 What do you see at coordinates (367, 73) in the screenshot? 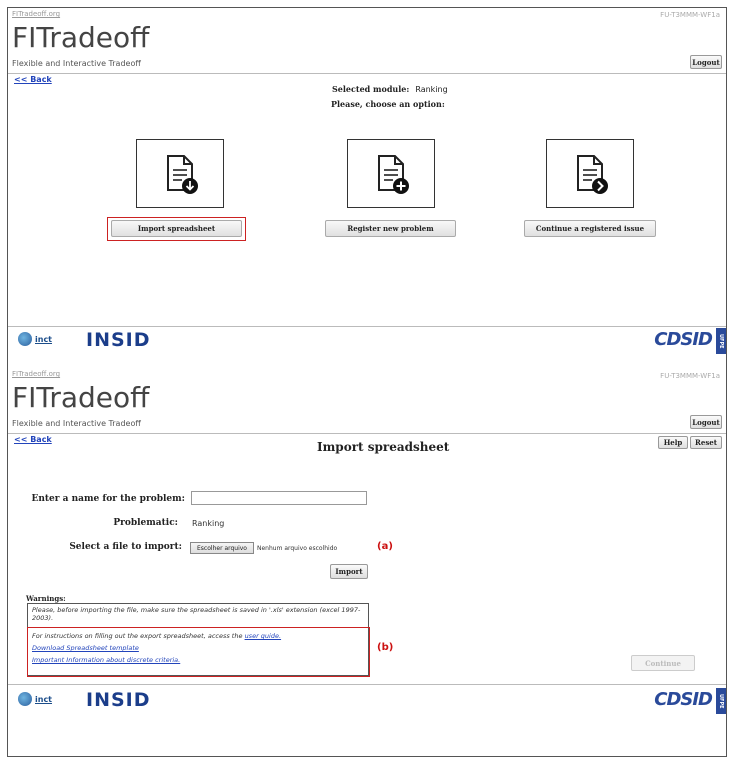
I see `header-divider` at bounding box center [367, 73].